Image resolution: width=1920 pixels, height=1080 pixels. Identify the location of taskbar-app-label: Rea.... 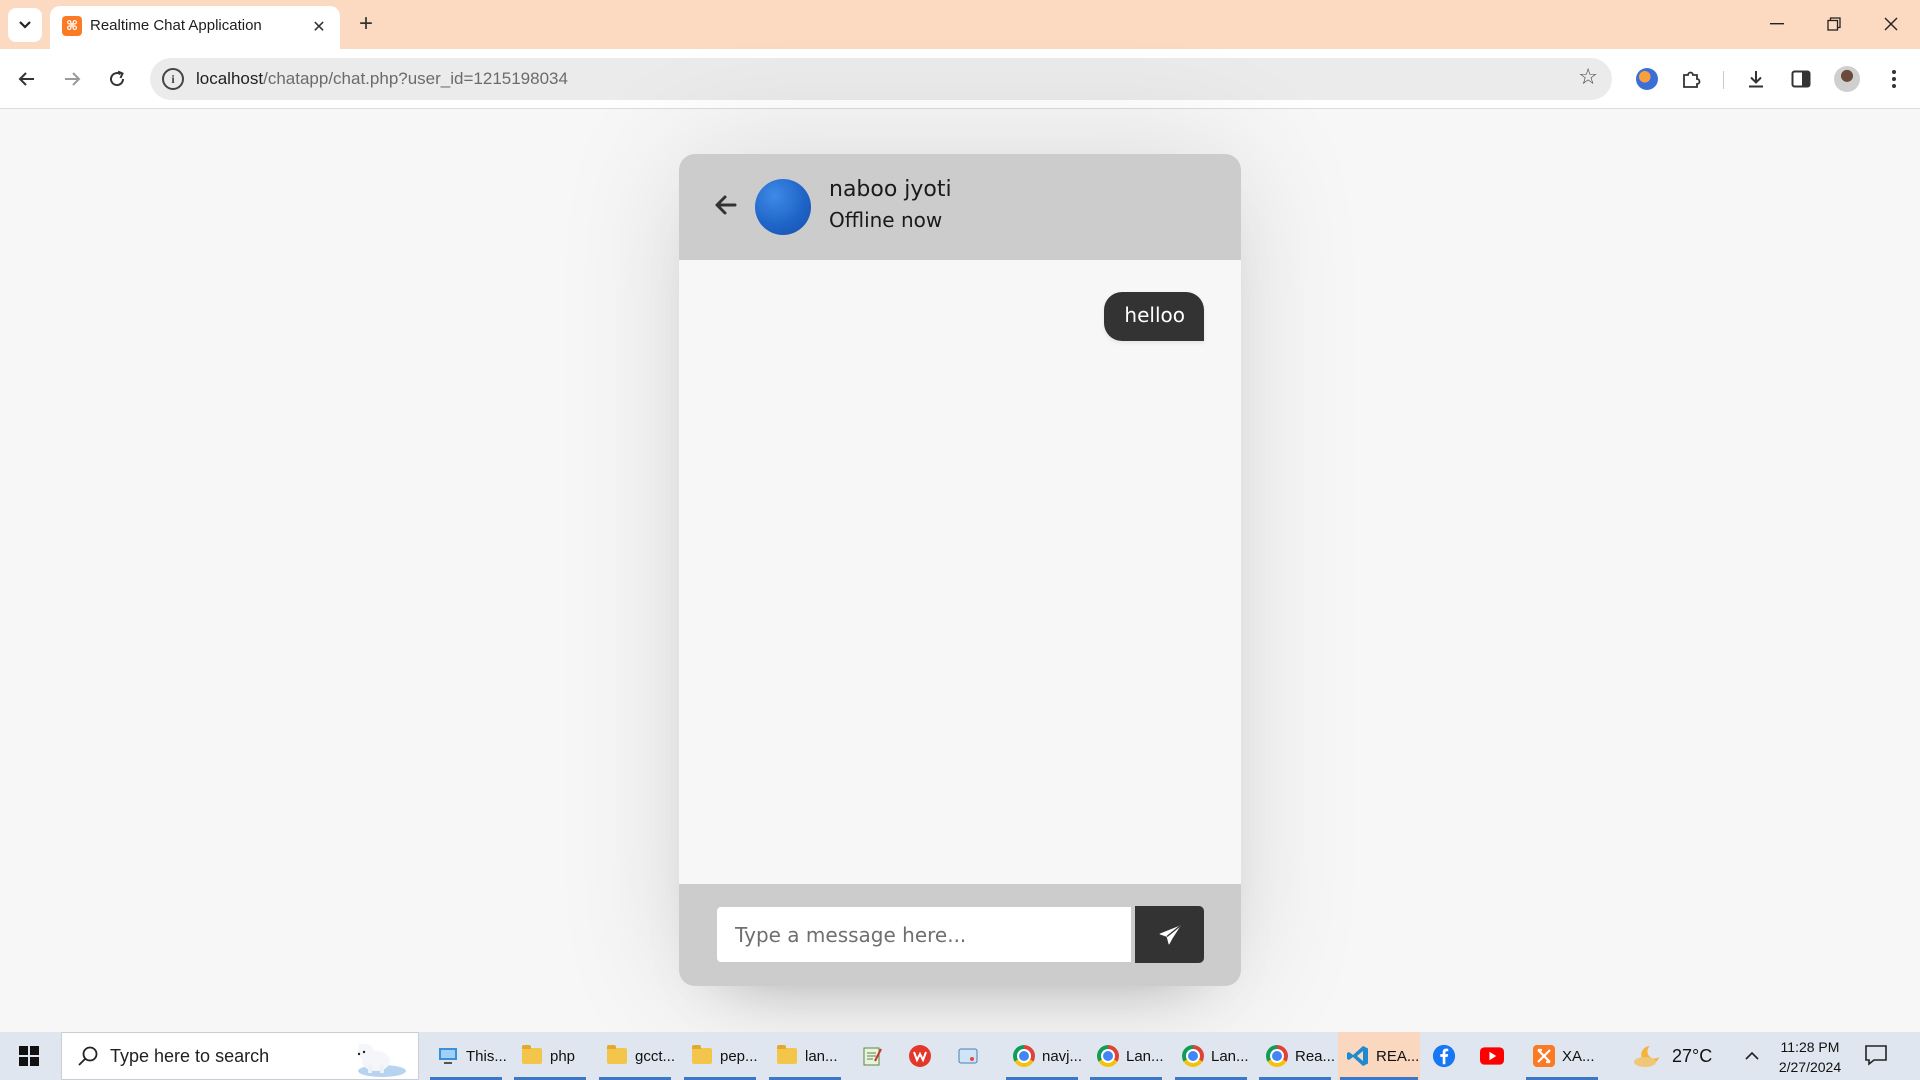
(1315, 1056).